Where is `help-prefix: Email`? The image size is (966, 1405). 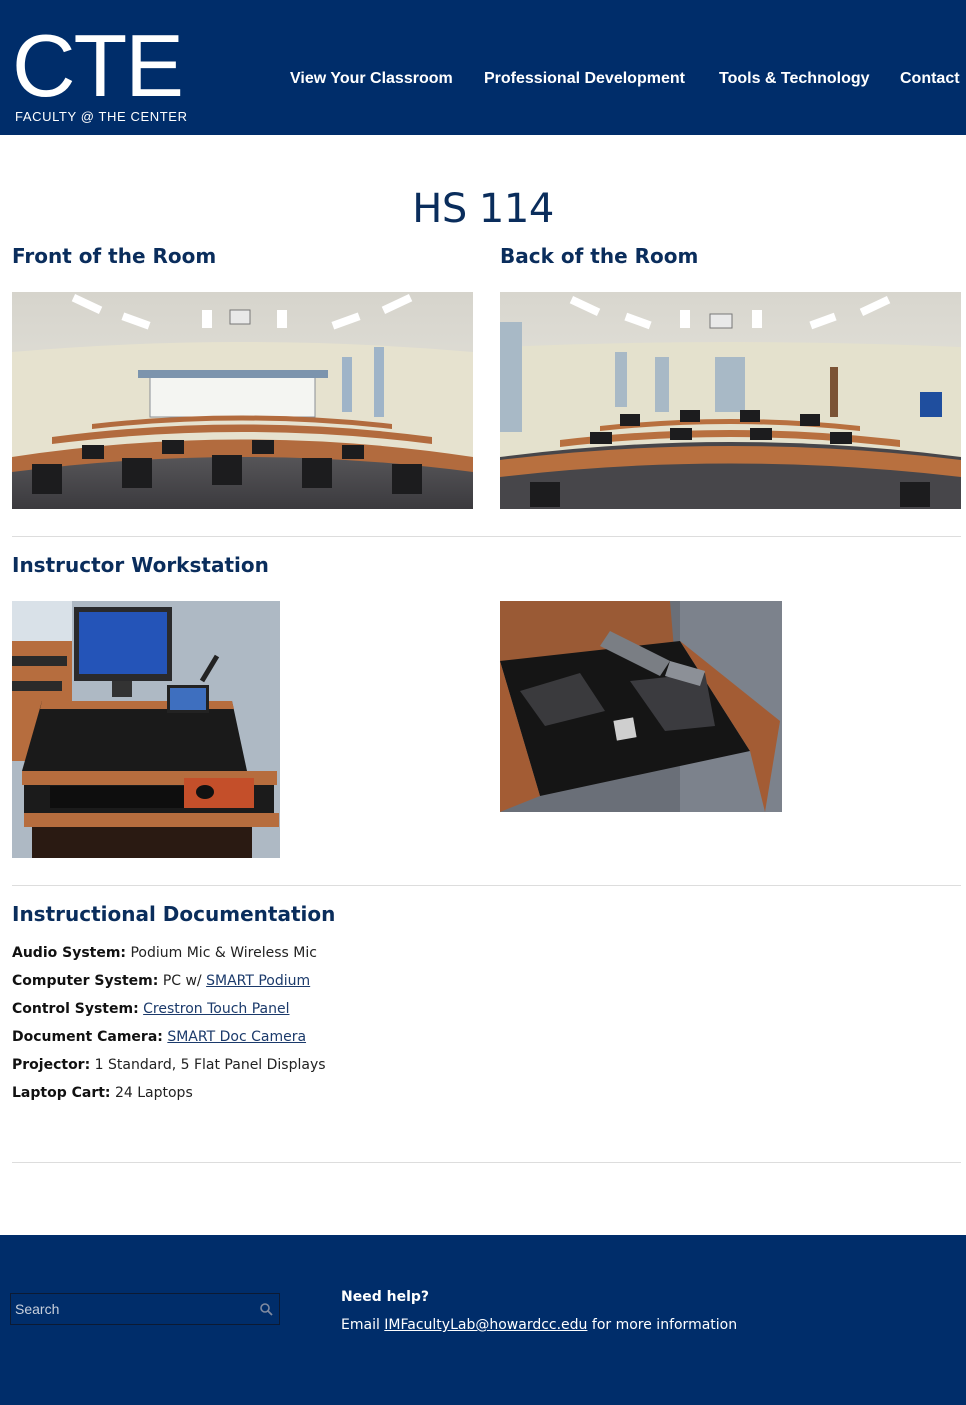
help-prefix: Email is located at coordinates (363, 1325).